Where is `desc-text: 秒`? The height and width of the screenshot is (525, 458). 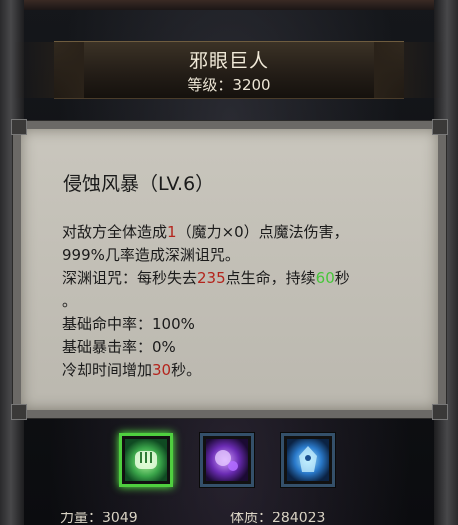
desc-text: 秒 is located at coordinates (342, 278).